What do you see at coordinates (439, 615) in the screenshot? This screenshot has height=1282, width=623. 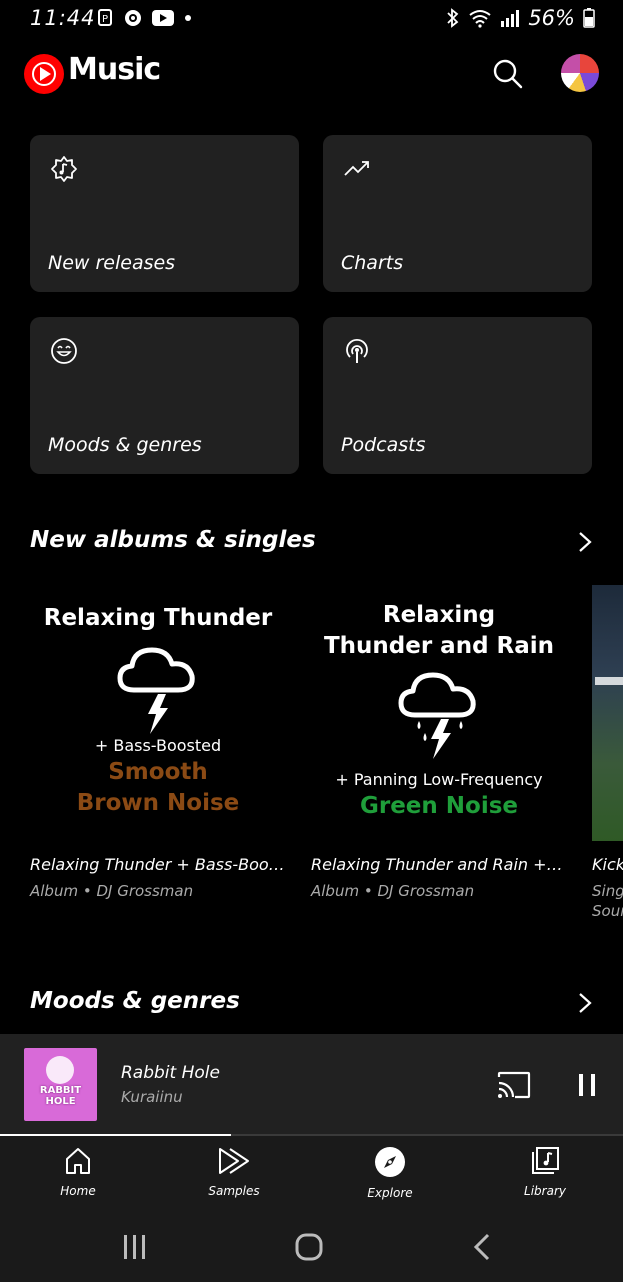 I see `cover-title: Relaxing` at bounding box center [439, 615].